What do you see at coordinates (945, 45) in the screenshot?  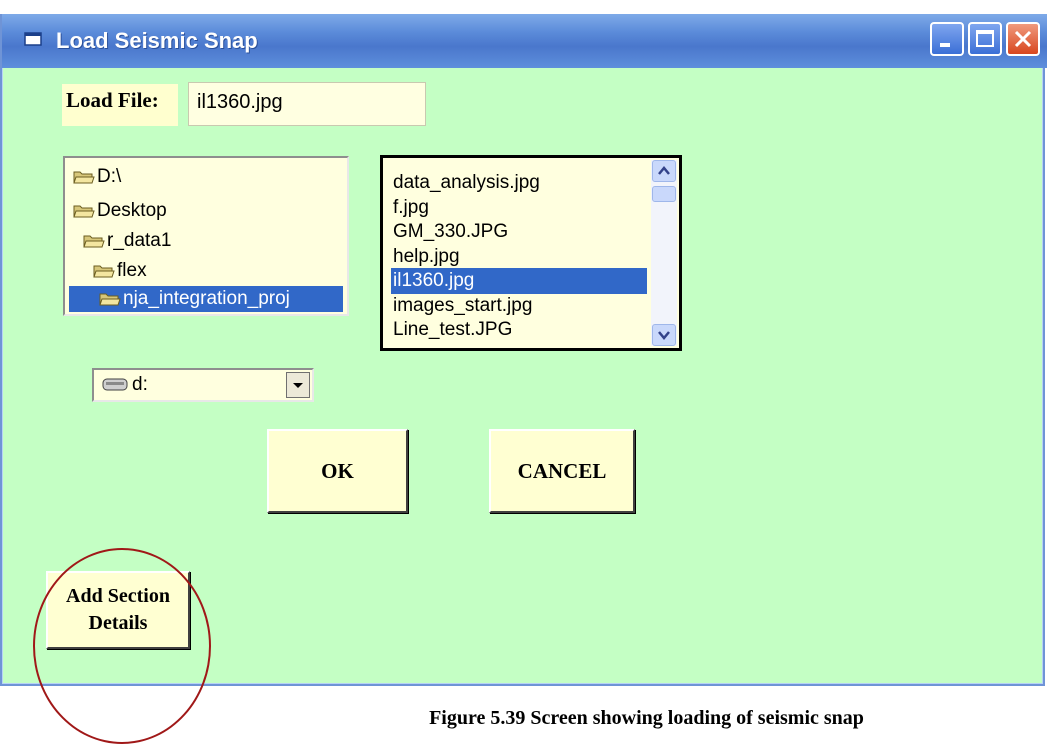 I see `minimize-icon` at bounding box center [945, 45].